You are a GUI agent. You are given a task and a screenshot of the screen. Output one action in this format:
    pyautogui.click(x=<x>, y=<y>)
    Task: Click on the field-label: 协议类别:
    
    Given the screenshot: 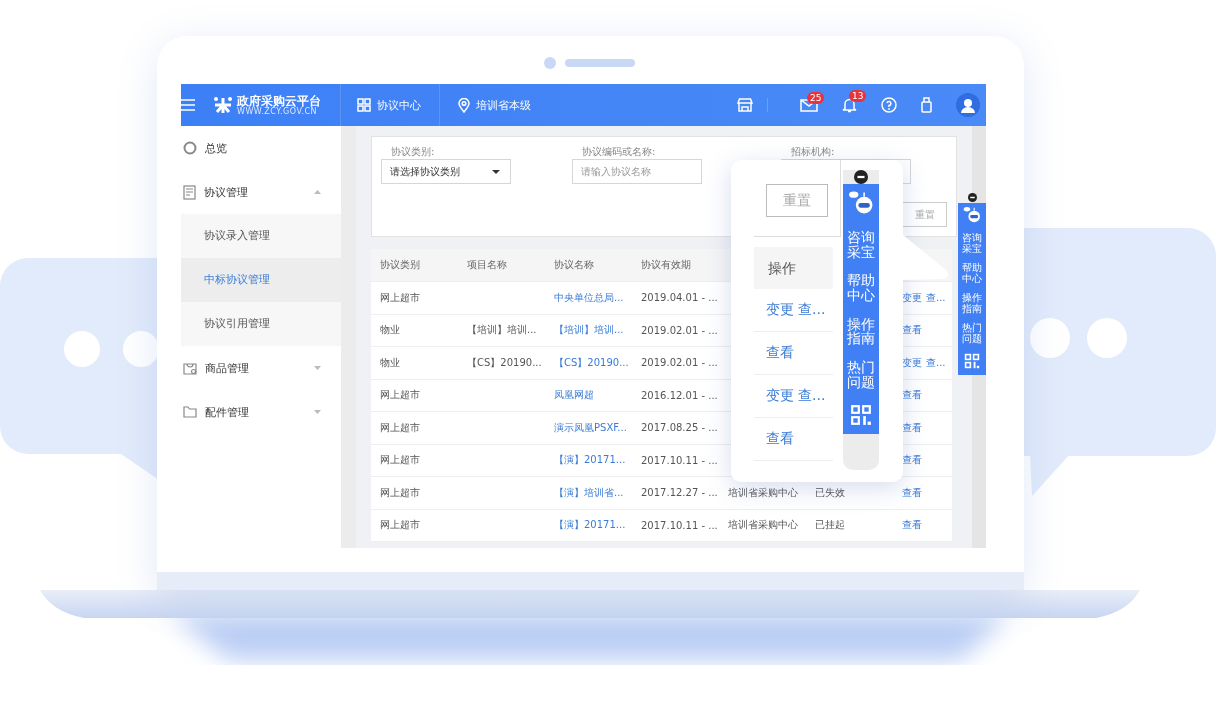 What is the action you would take?
    pyautogui.click(x=413, y=152)
    